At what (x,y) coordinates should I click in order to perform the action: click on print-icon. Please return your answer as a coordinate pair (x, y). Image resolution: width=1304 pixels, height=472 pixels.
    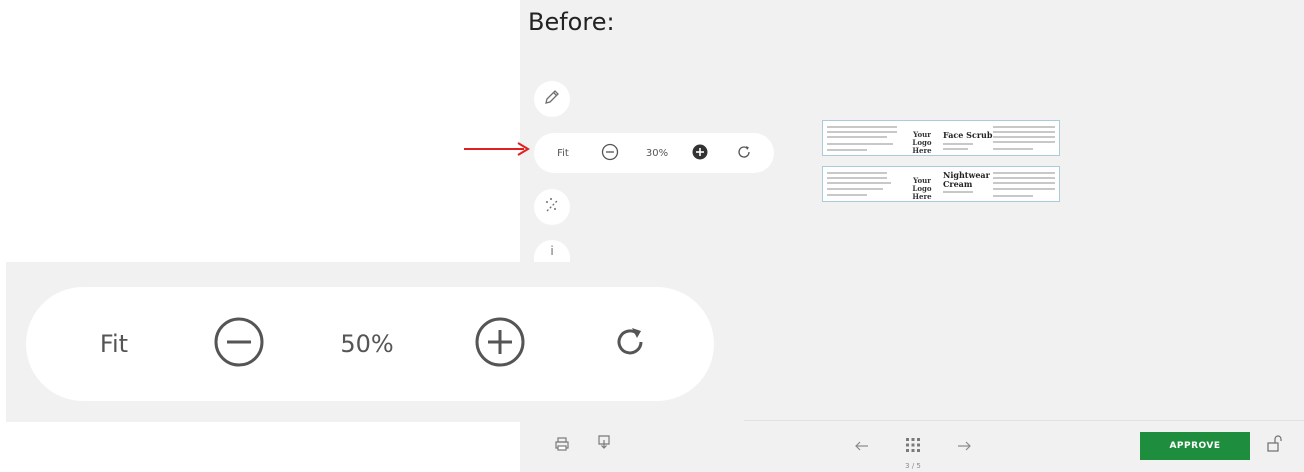
    Looking at the image, I should click on (562, 446).